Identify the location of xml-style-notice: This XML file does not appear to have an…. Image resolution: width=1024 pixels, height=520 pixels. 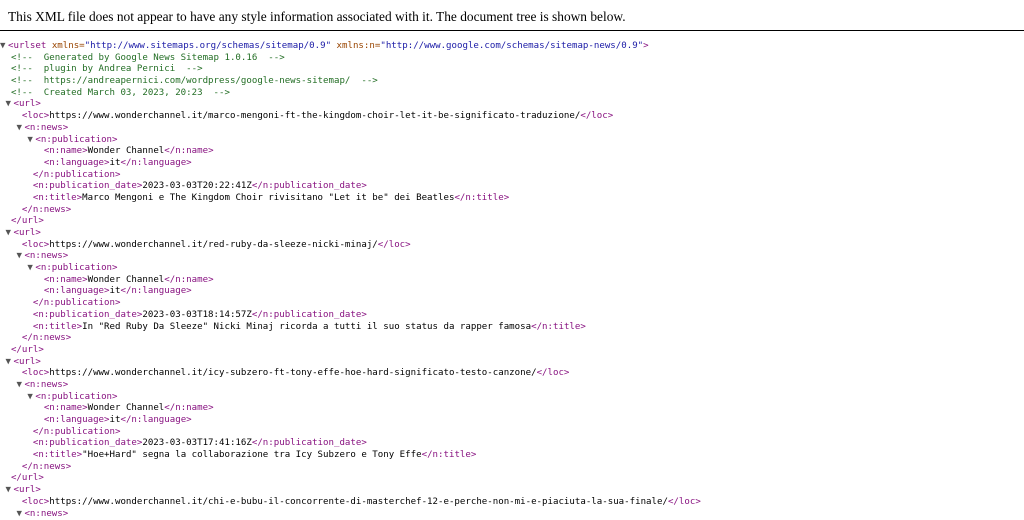
(512, 12).